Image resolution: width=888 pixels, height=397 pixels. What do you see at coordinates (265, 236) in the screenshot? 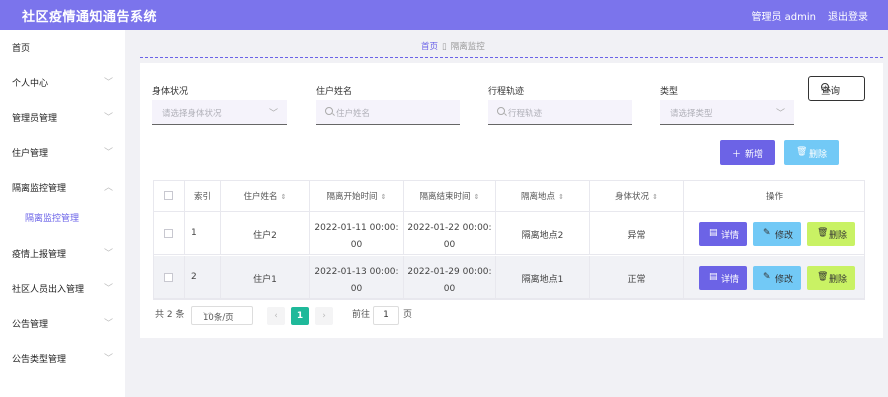
I see `name-value: 住户2` at bounding box center [265, 236].